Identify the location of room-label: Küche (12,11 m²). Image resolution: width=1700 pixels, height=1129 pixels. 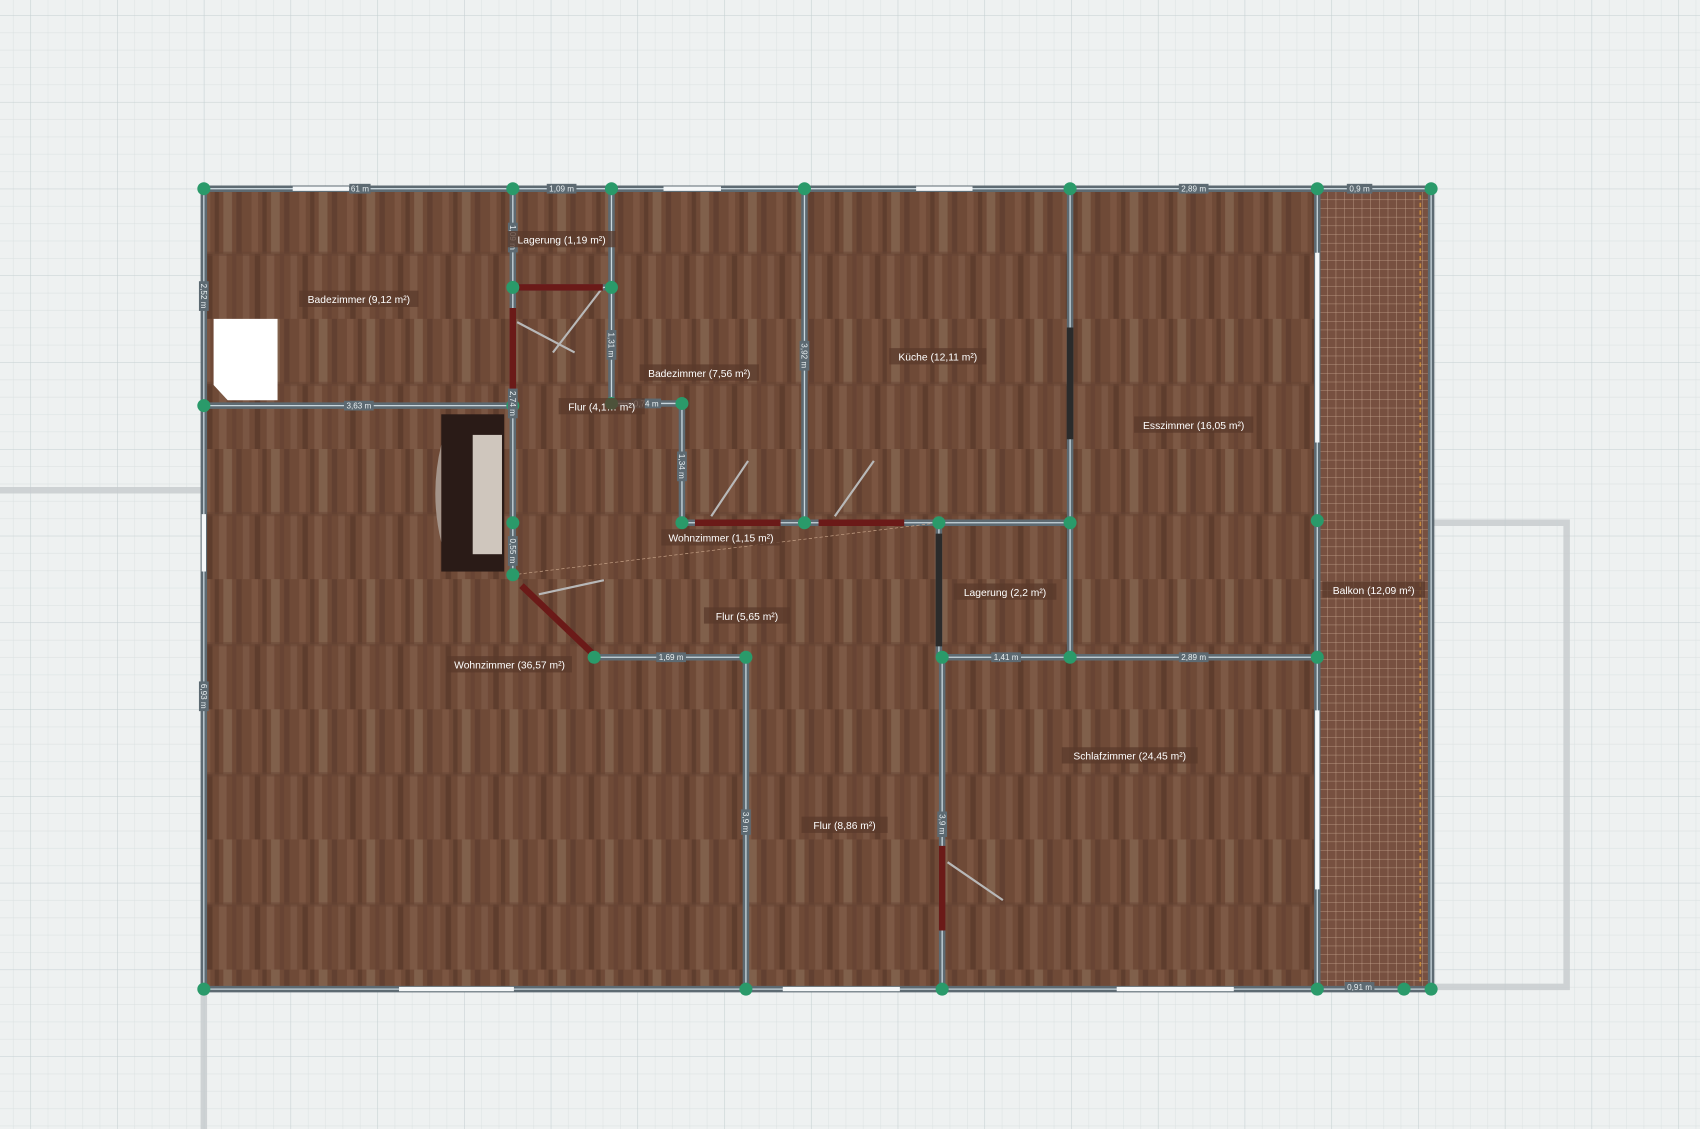
(938, 356).